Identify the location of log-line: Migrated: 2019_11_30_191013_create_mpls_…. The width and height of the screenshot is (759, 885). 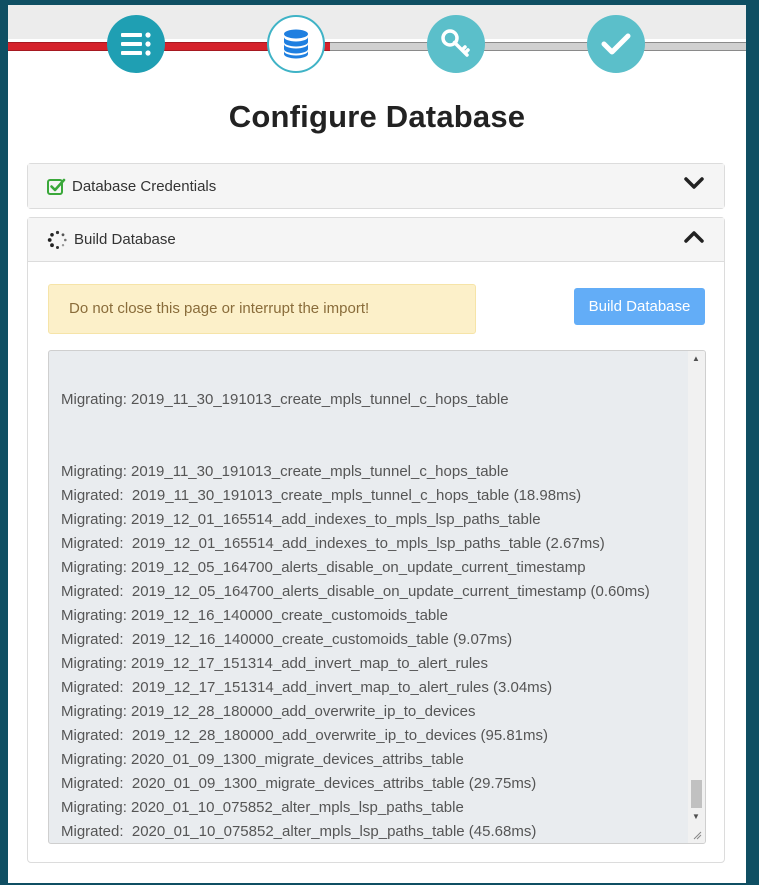
(321, 495).